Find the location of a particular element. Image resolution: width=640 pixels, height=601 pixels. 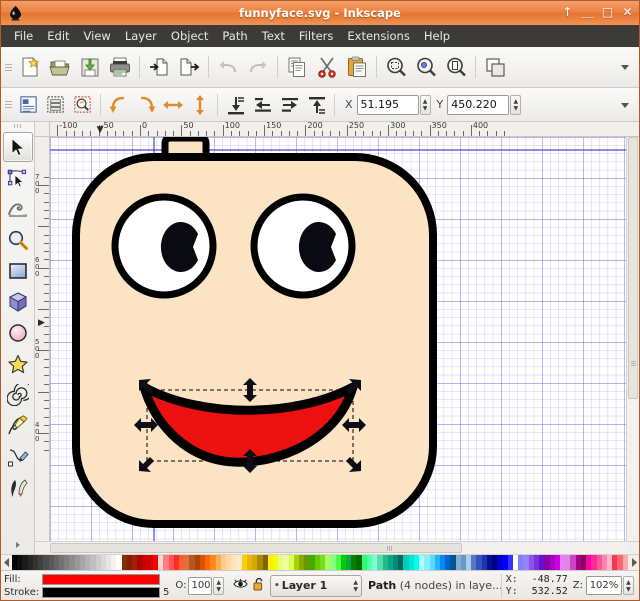

maximize-button: □ is located at coordinates (607, 13).